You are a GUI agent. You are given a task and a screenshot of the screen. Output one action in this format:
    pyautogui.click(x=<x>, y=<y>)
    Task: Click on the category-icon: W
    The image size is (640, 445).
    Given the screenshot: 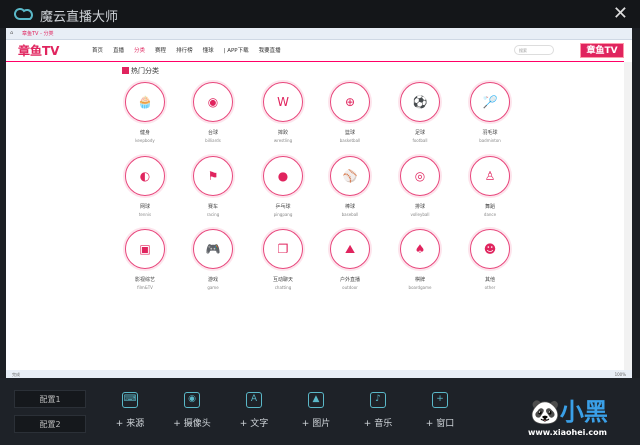 What is the action you would take?
    pyautogui.click(x=283, y=102)
    